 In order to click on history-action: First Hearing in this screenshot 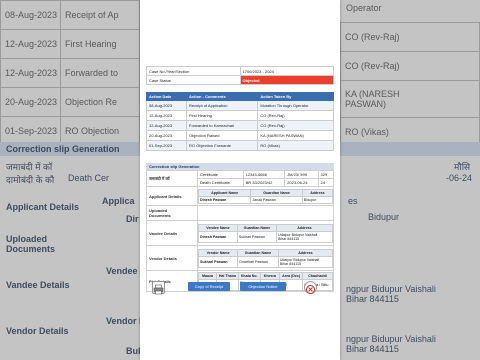, I will do `click(222, 115)`.